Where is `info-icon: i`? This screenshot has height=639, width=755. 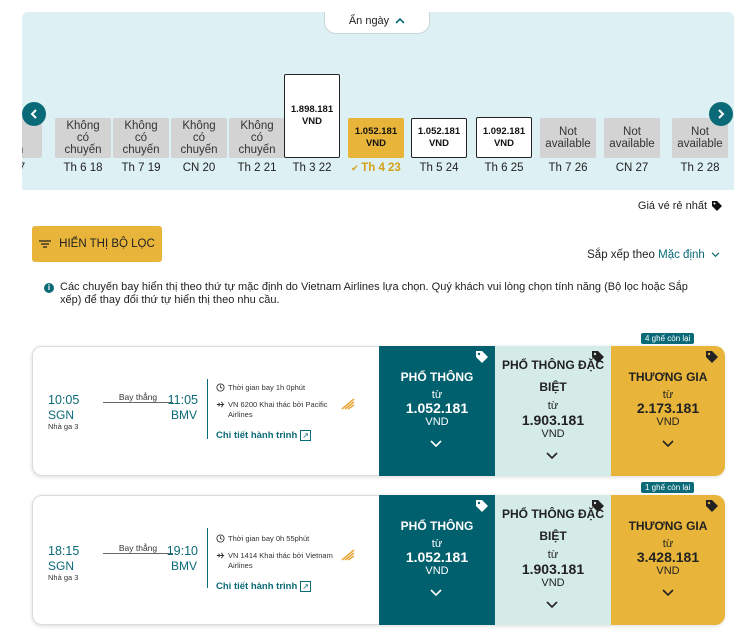 info-icon: i is located at coordinates (49, 288).